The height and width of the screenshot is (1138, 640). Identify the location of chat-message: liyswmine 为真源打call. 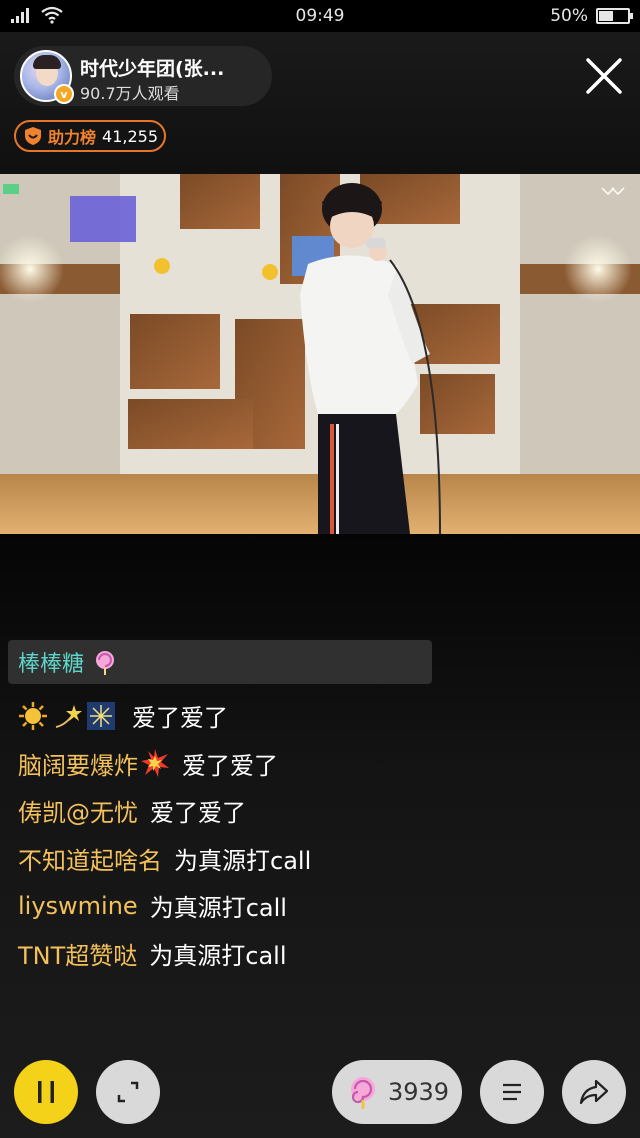
(318, 906).